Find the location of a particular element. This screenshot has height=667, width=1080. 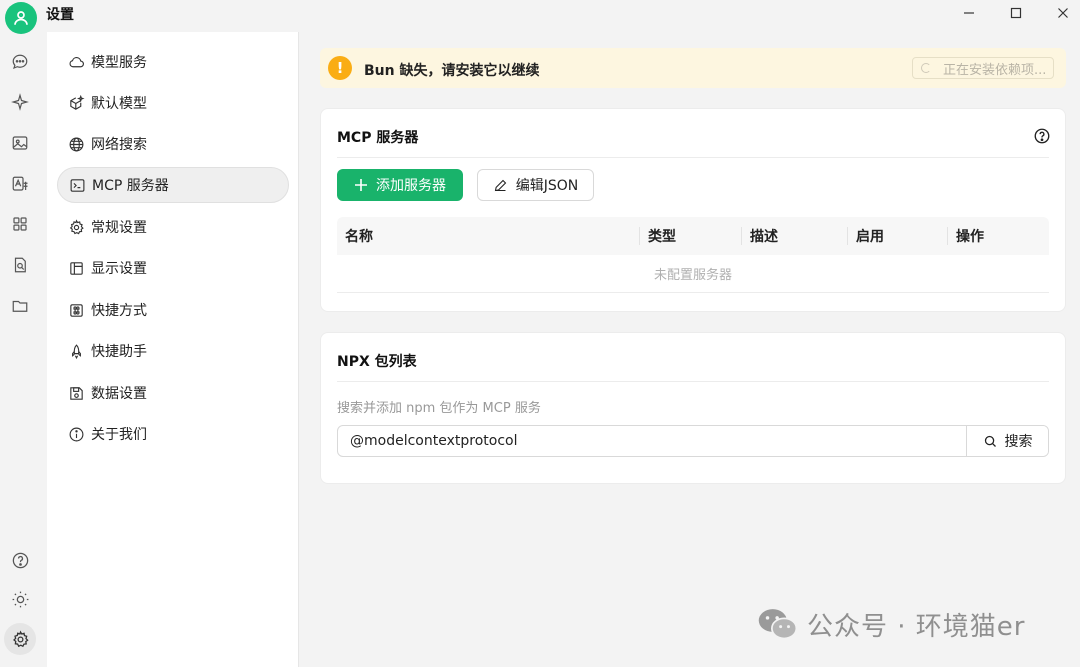

nav-item-label: 快捷助手 is located at coordinates (119, 351).